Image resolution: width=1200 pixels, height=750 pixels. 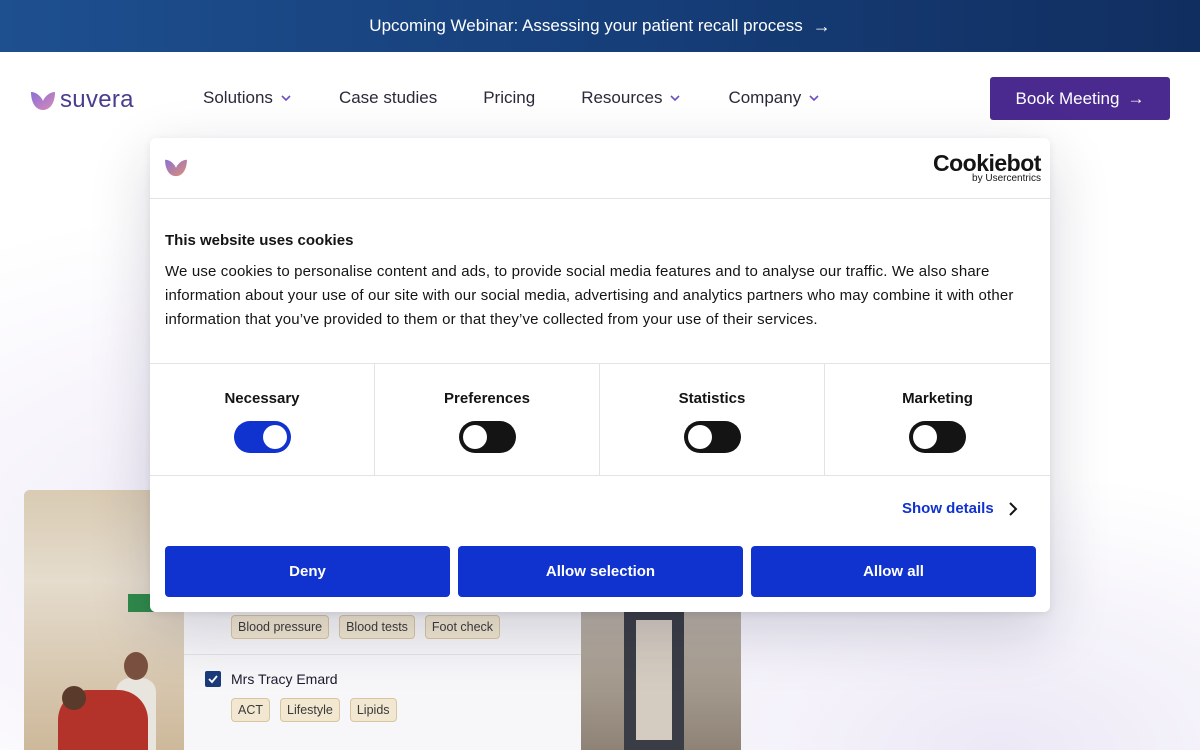 I want to click on toggle-label: Necessary, so click(x=262, y=398).